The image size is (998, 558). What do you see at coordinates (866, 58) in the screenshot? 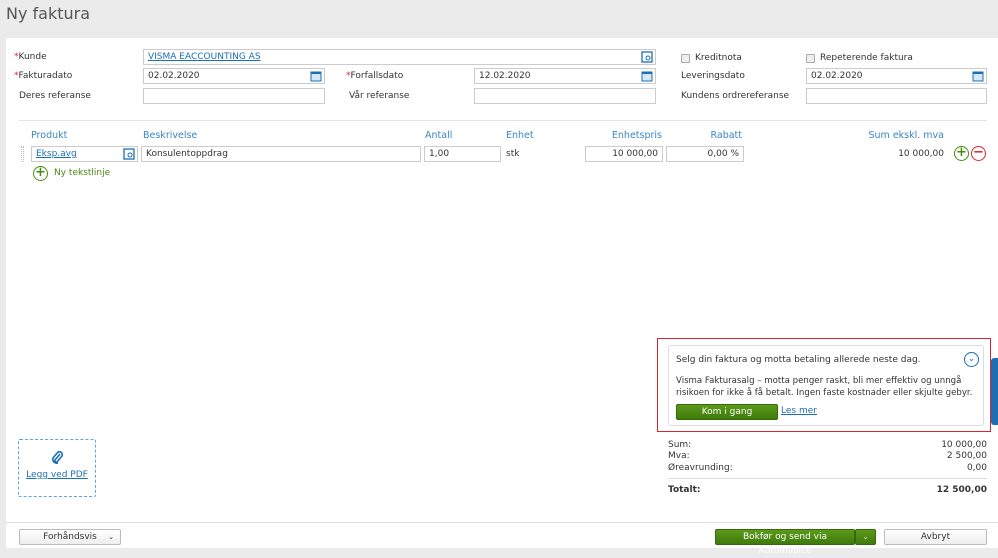
I see `repeterende-label: Repeterende faktura` at bounding box center [866, 58].